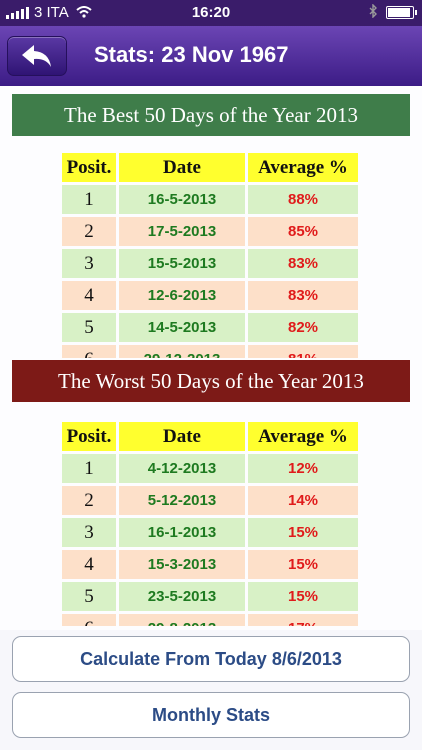  What do you see at coordinates (303, 500) in the screenshot?
I see `average-cell: 14%` at bounding box center [303, 500].